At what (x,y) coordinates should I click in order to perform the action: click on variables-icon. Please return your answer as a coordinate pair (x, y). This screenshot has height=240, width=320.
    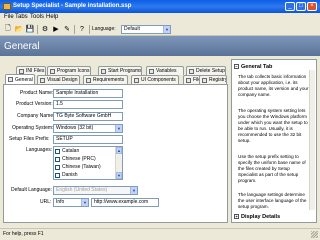
    Looking at the image, I should click on (151, 71).